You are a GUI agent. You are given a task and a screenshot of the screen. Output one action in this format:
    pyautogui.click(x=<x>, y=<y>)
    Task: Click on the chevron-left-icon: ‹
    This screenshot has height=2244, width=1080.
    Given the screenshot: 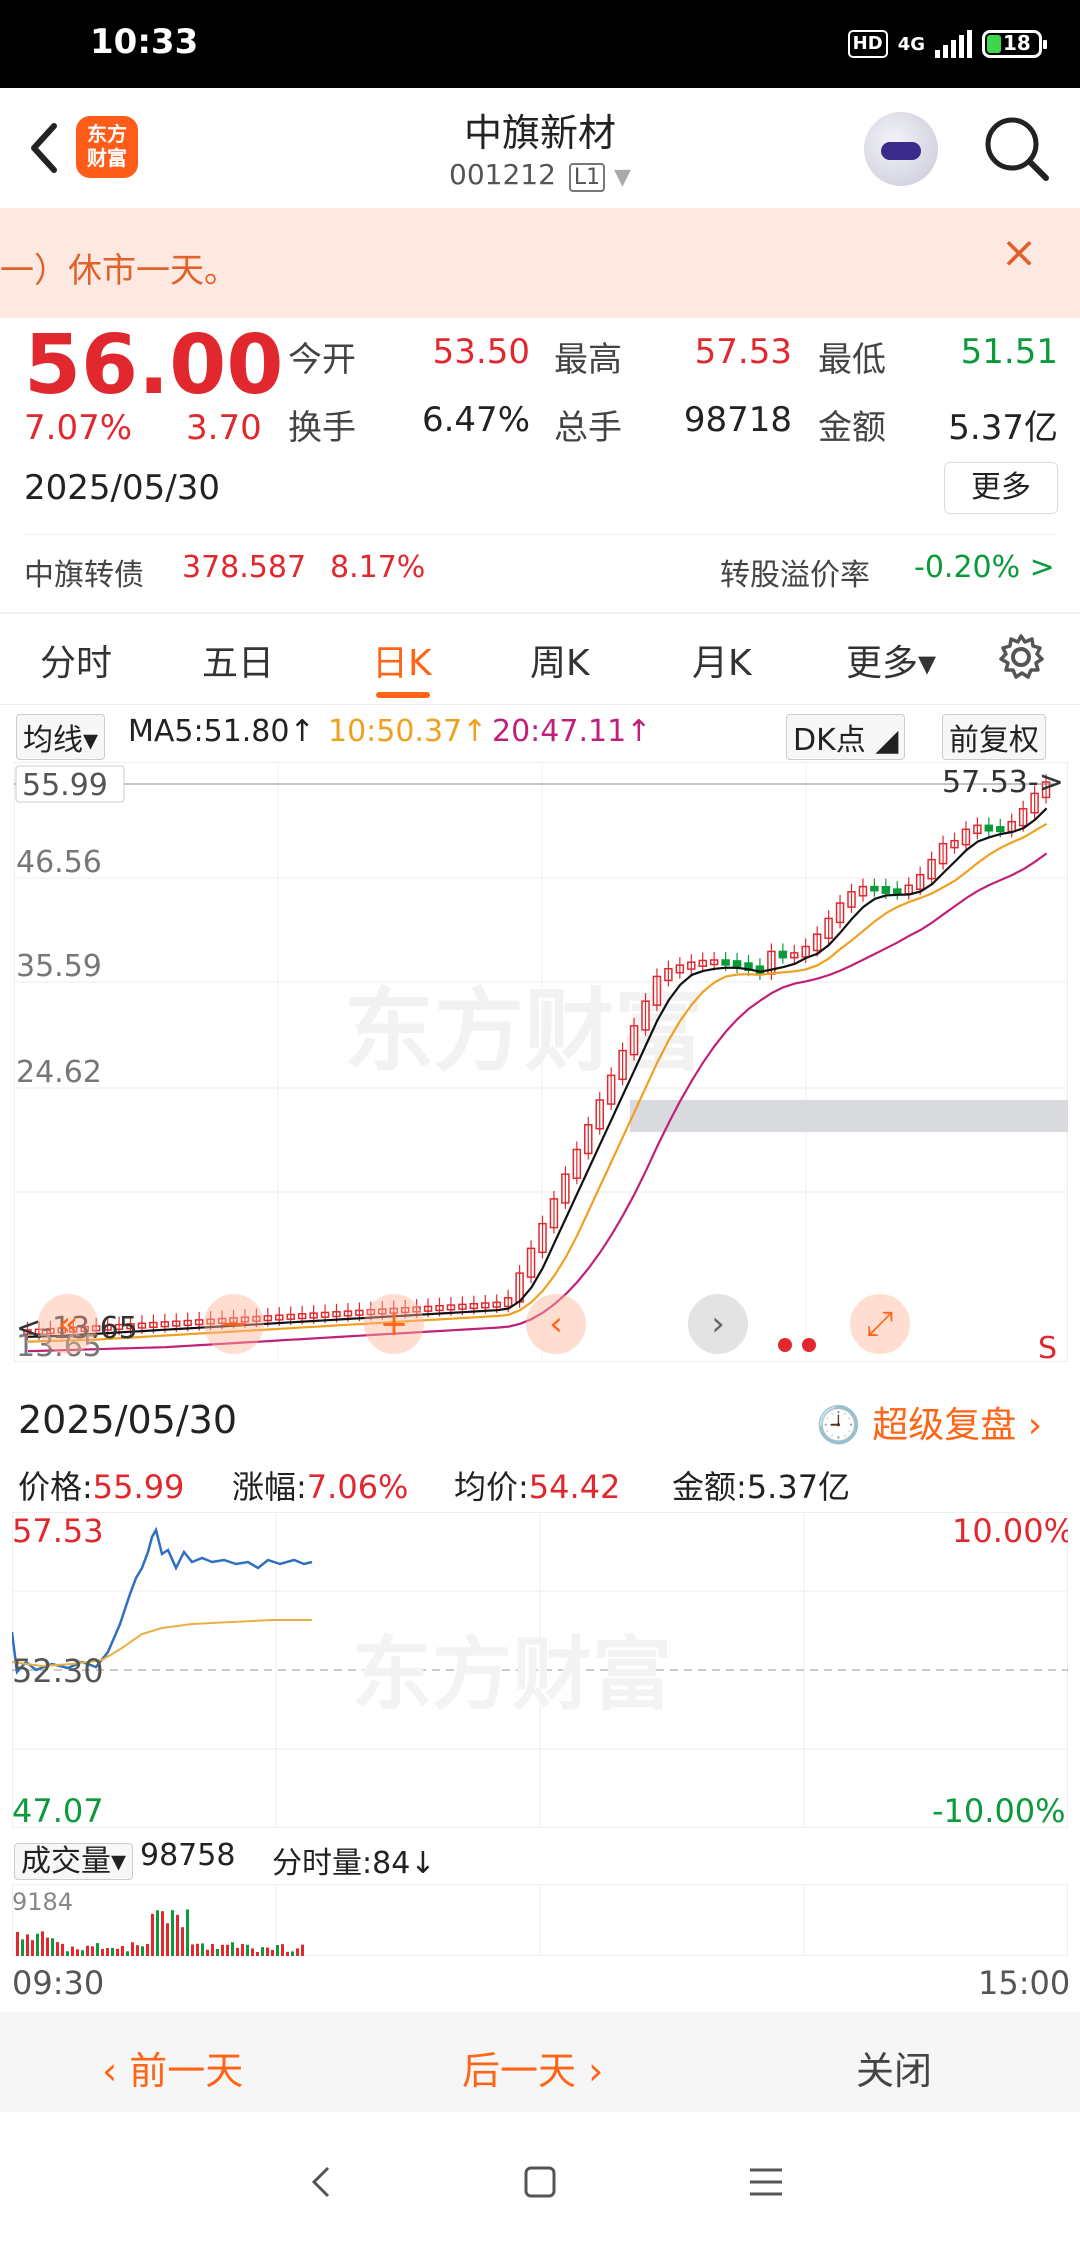 What is the action you would take?
    pyautogui.click(x=556, y=1324)
    